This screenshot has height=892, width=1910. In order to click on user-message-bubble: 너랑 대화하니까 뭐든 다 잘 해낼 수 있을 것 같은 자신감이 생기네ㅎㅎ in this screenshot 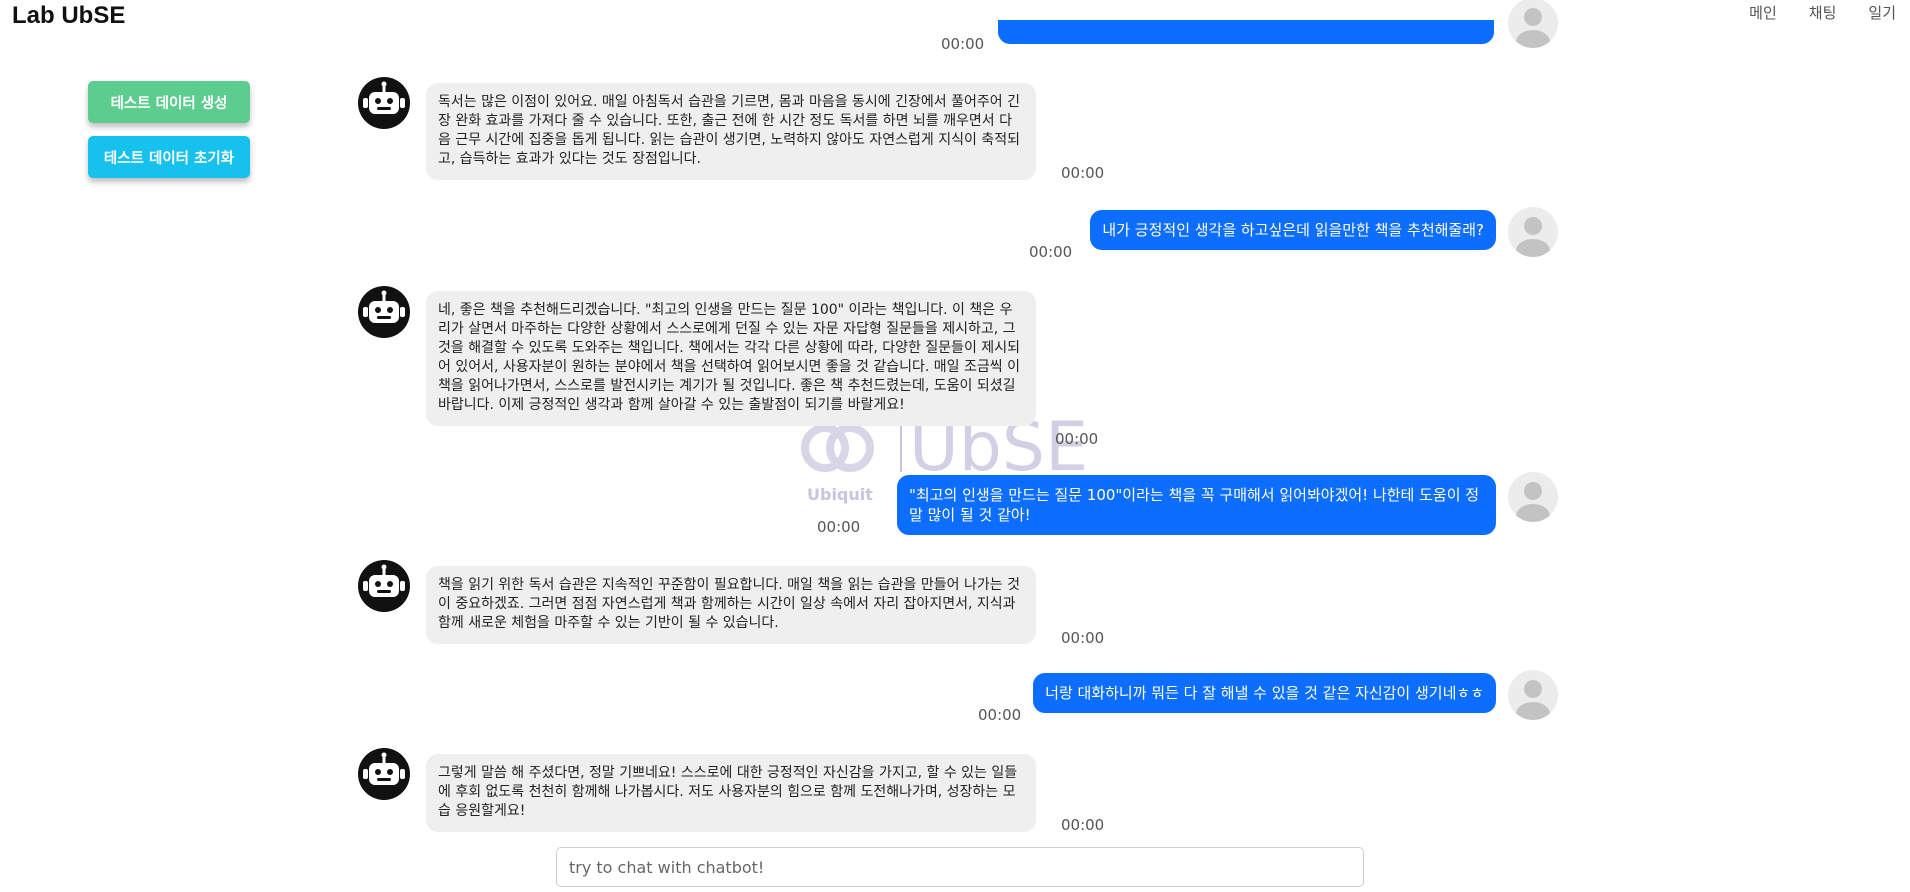, I will do `click(1264, 693)`.